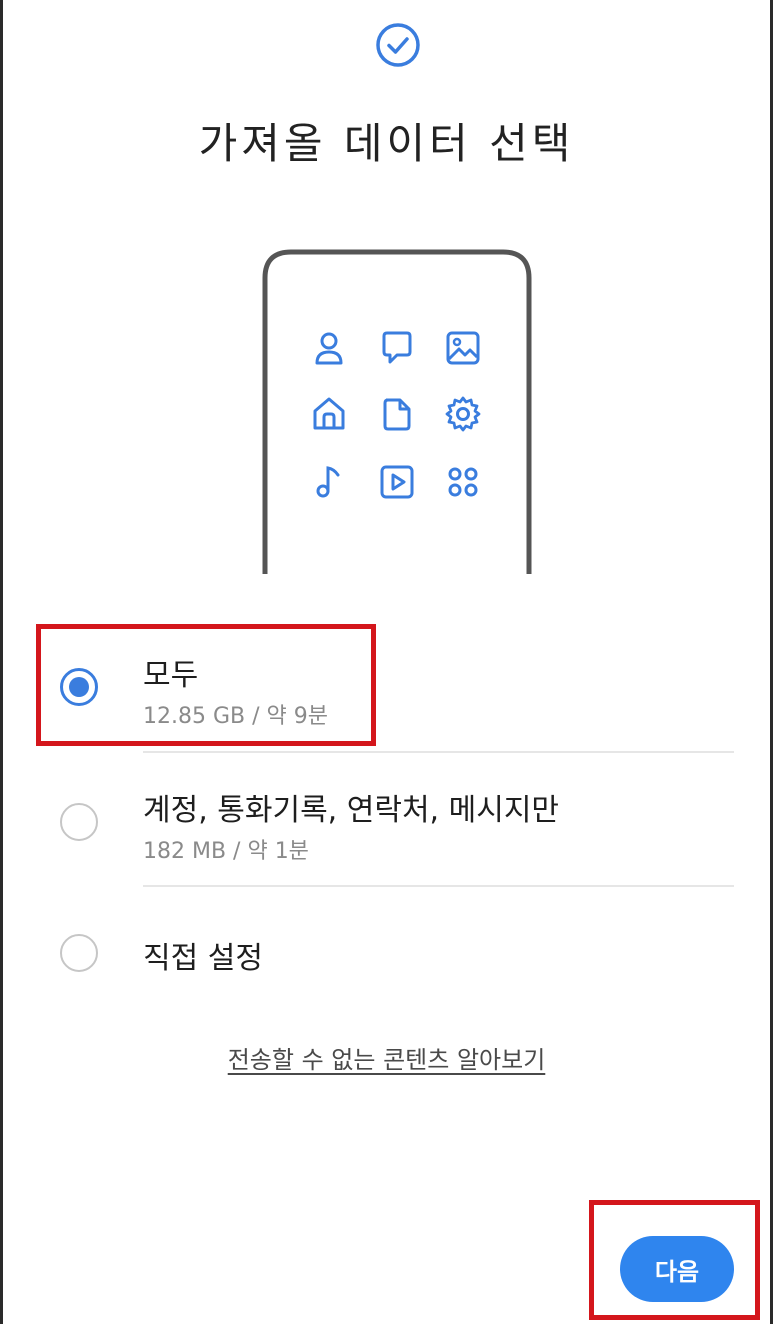 The width and height of the screenshot is (773, 1324). Describe the element at coordinates (397, 482) in the screenshot. I see `video-play-icon` at that location.